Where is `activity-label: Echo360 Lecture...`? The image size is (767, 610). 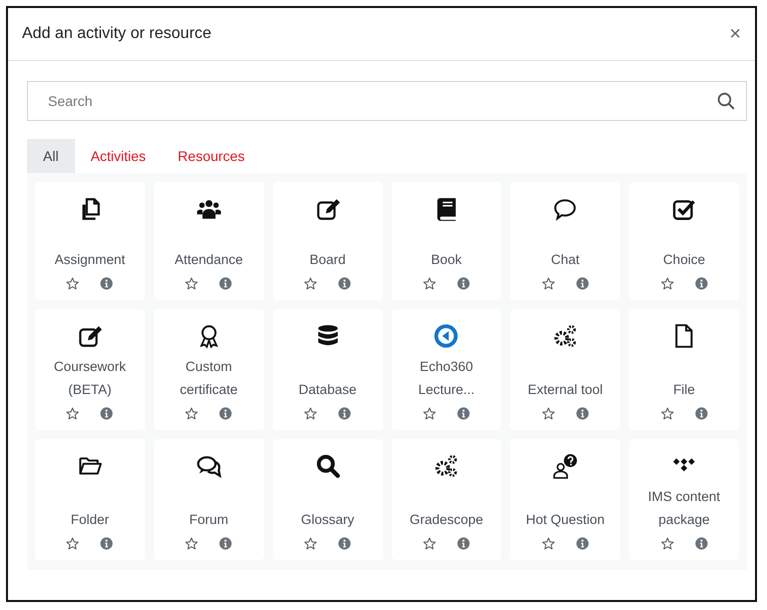
activity-label: Echo360 Lecture... is located at coordinates (446, 378).